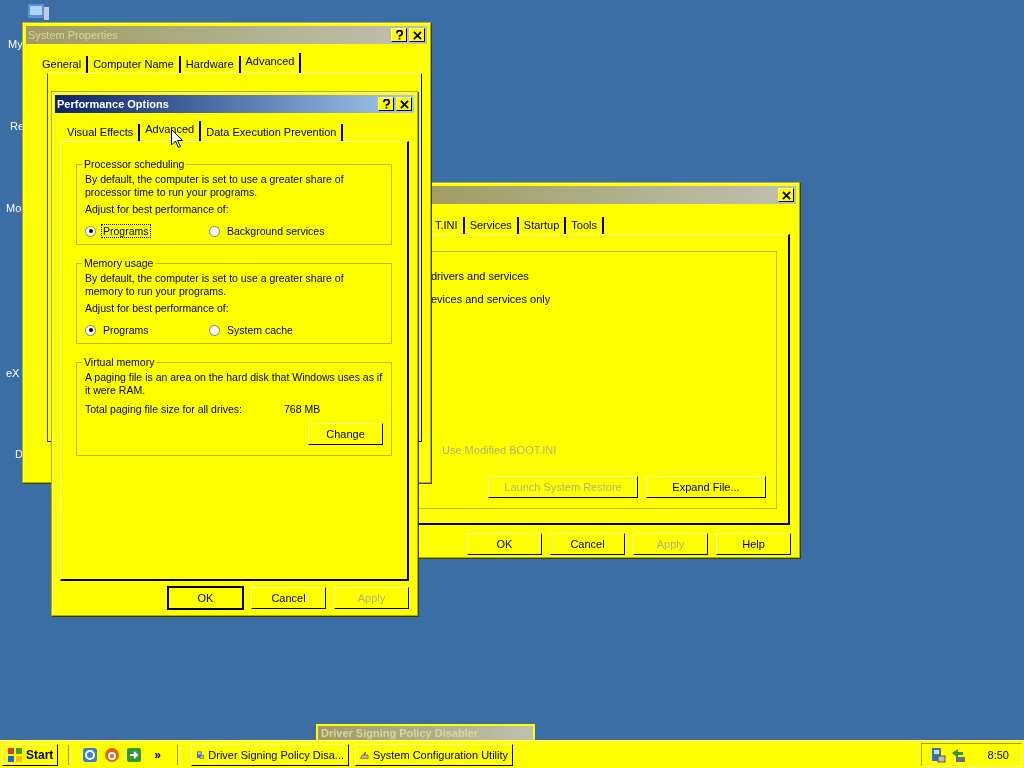 This screenshot has width=1024, height=768. Describe the element at coordinates (585, 225) in the screenshot. I see `tab: Tools` at that location.